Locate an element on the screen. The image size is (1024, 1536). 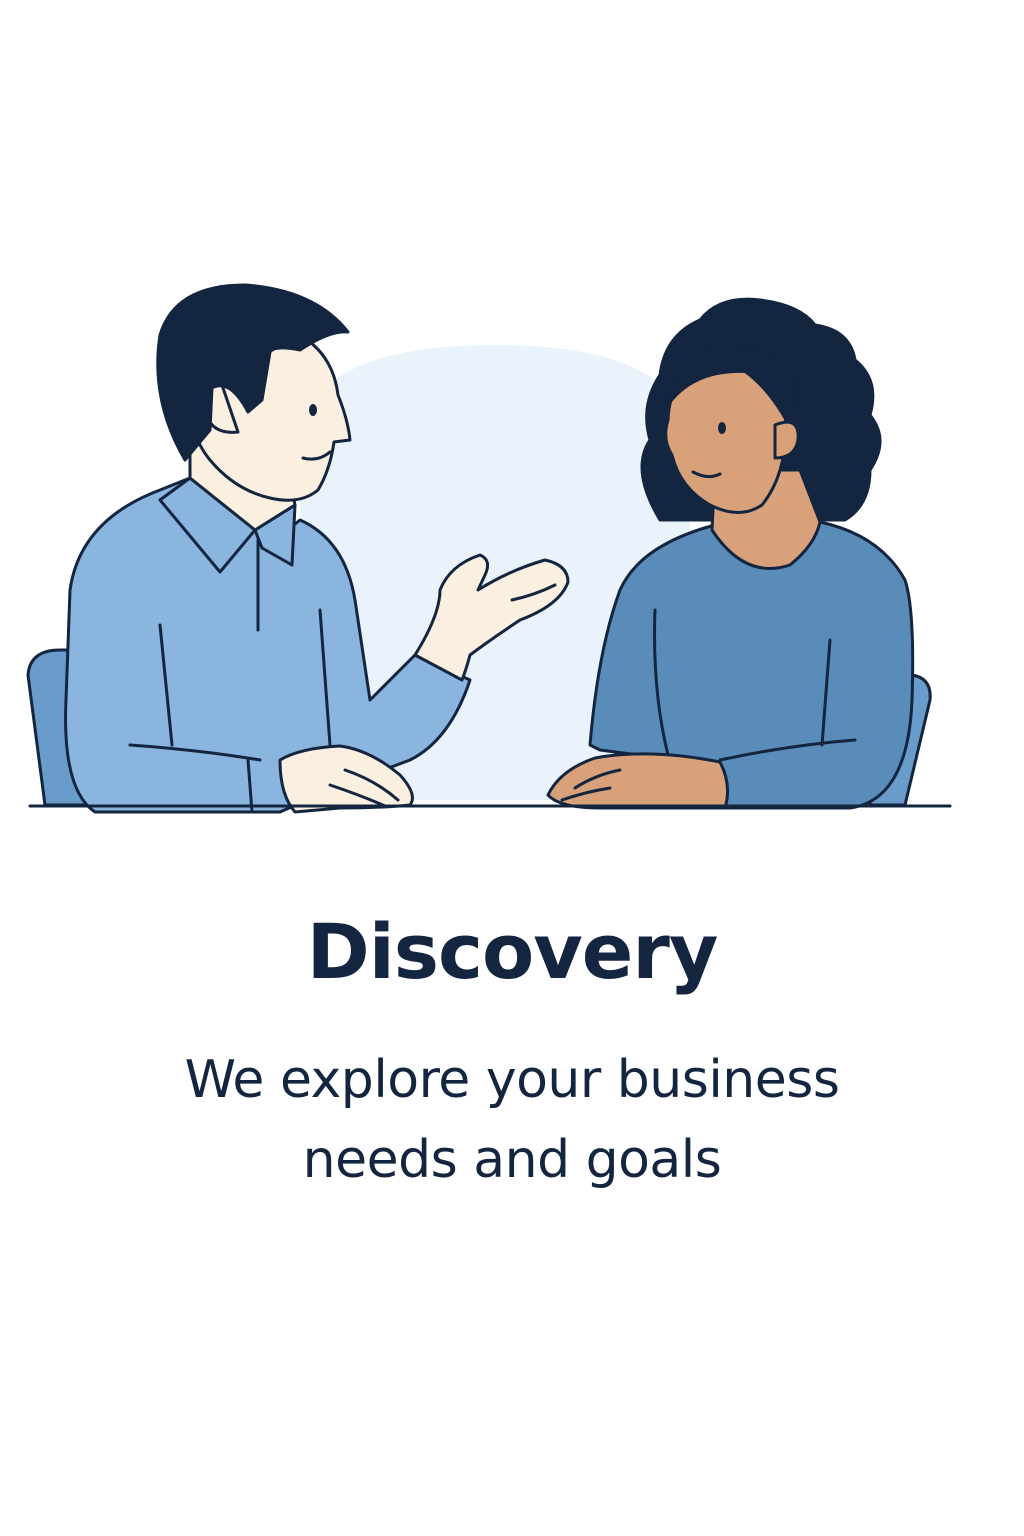
step-title: Discovery is located at coordinates (512, 951).